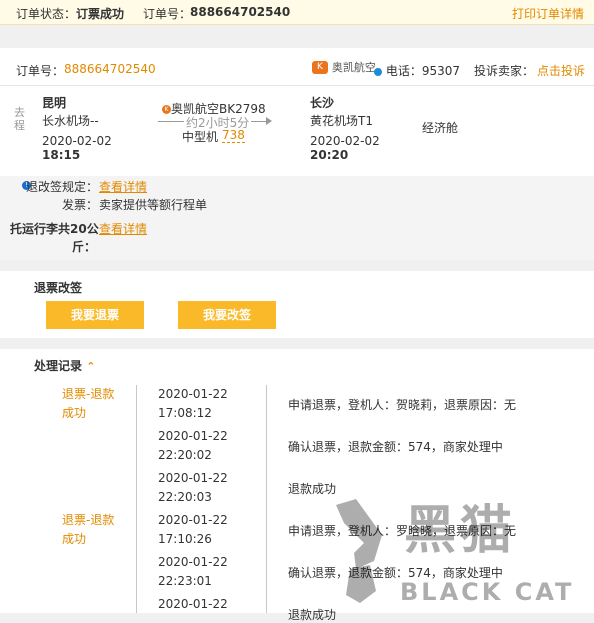 The height and width of the screenshot is (623, 594). What do you see at coordinates (77, 141) in the screenshot?
I see `departure-date: 2020-02-02` at bounding box center [77, 141].